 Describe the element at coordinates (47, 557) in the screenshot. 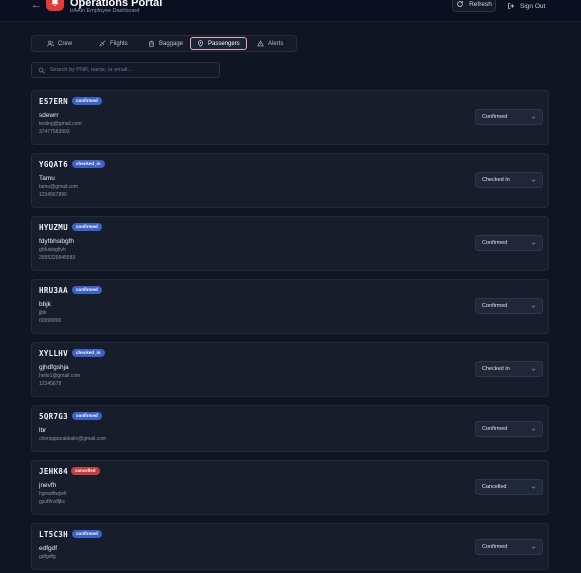

I see `passenger-email: gdfgdfg` at that location.